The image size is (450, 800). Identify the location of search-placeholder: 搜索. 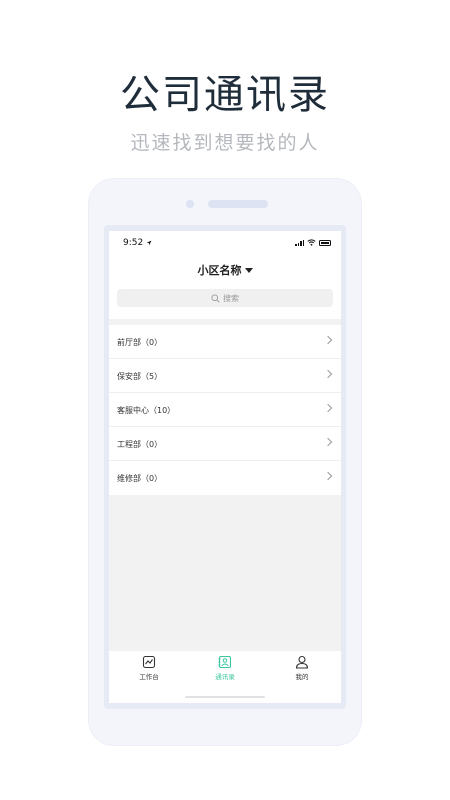
(231, 298).